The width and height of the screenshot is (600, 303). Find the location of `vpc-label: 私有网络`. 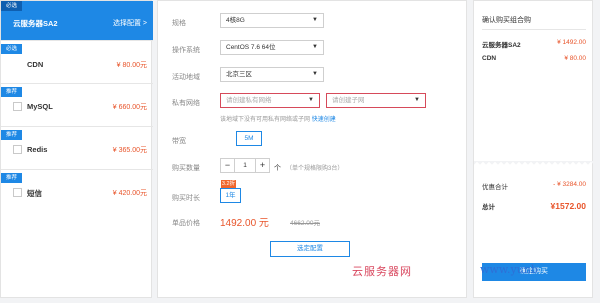

vpc-label: 私有网络 is located at coordinates (186, 103).